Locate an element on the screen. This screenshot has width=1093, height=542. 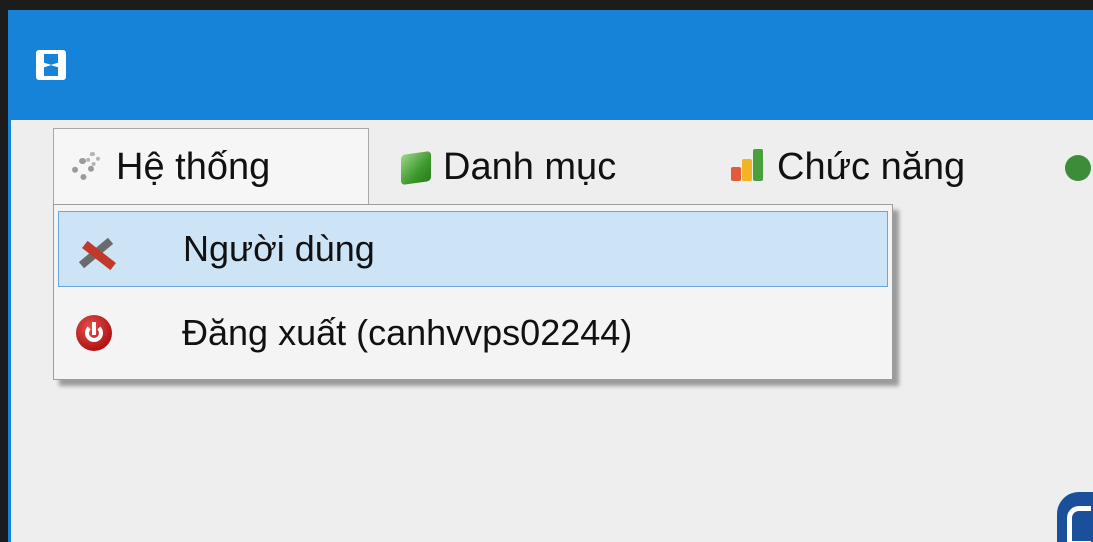
menu-item-dang-xuat-label: Đăng xuất (canhvvps02244) is located at coordinates (407, 332).